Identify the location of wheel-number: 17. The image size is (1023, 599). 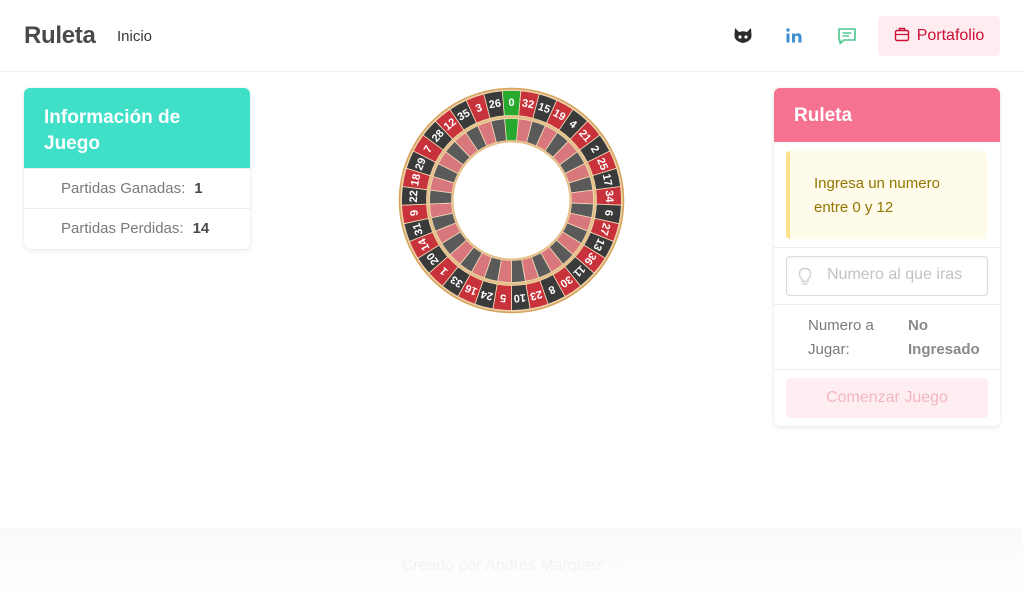
(607, 180).